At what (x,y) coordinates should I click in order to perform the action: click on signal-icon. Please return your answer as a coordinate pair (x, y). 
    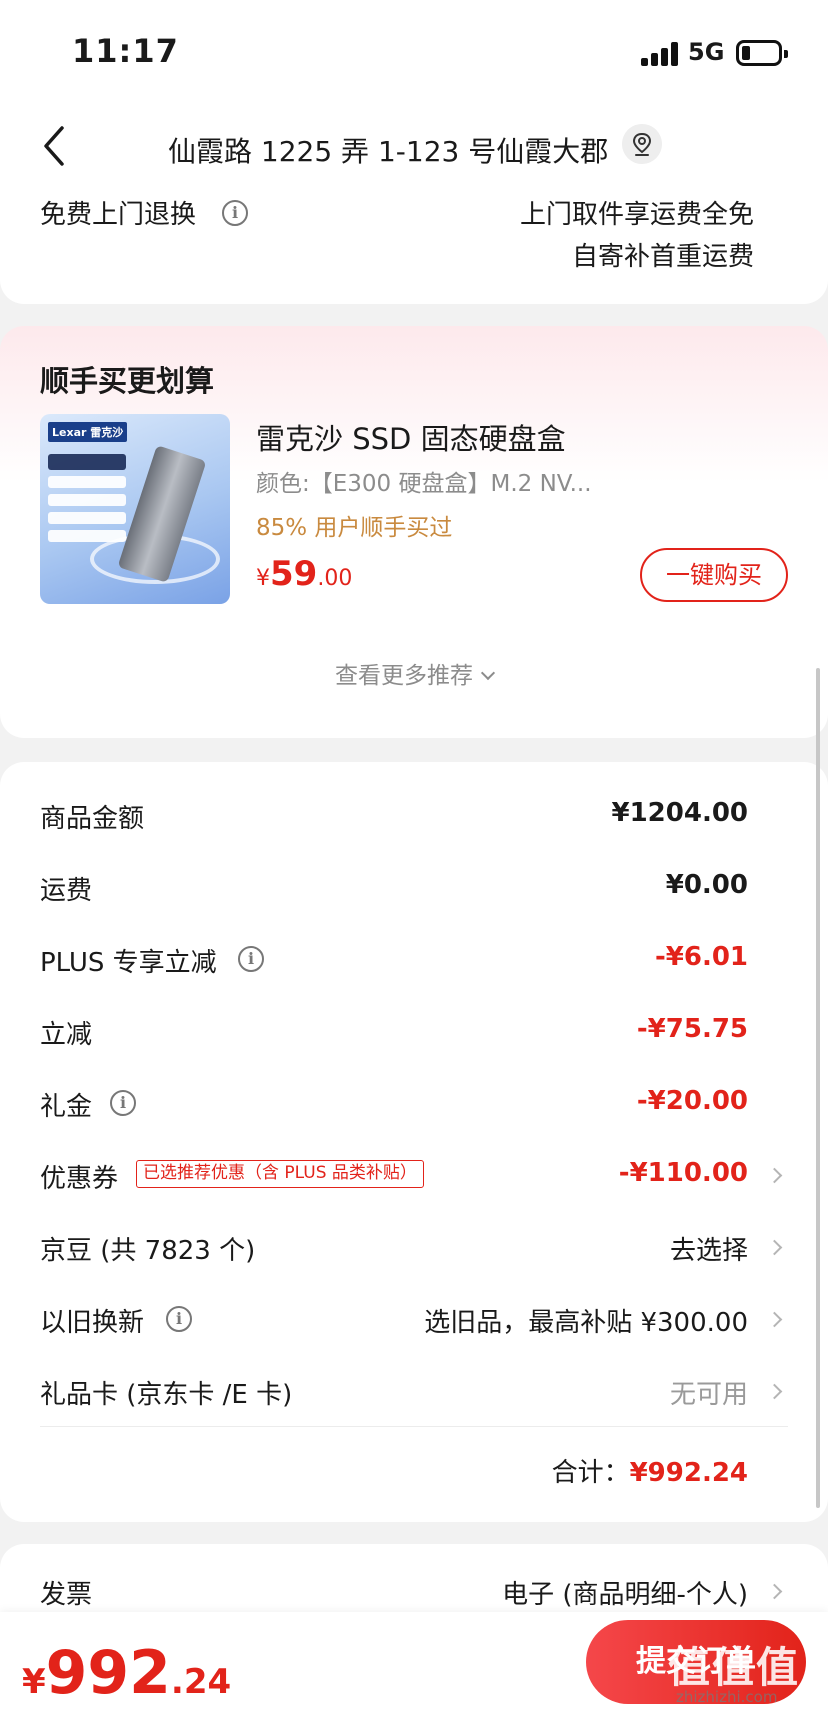
    Looking at the image, I should click on (660, 54).